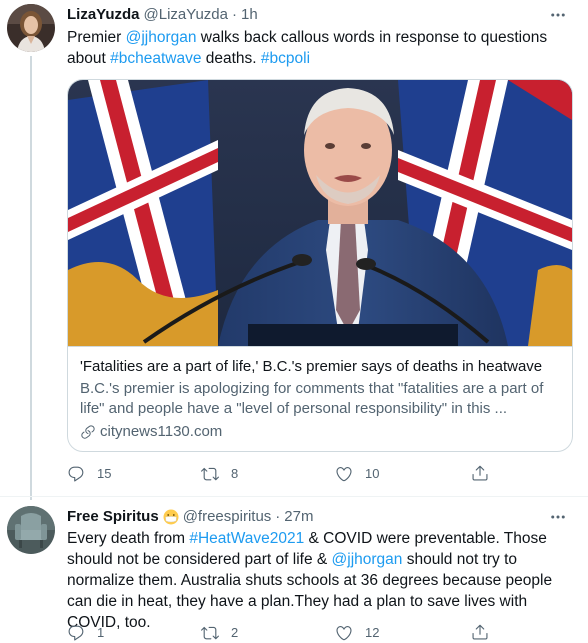 The width and height of the screenshot is (588, 643). What do you see at coordinates (357, 633) in the screenshot?
I see `like-button: 12` at bounding box center [357, 633].